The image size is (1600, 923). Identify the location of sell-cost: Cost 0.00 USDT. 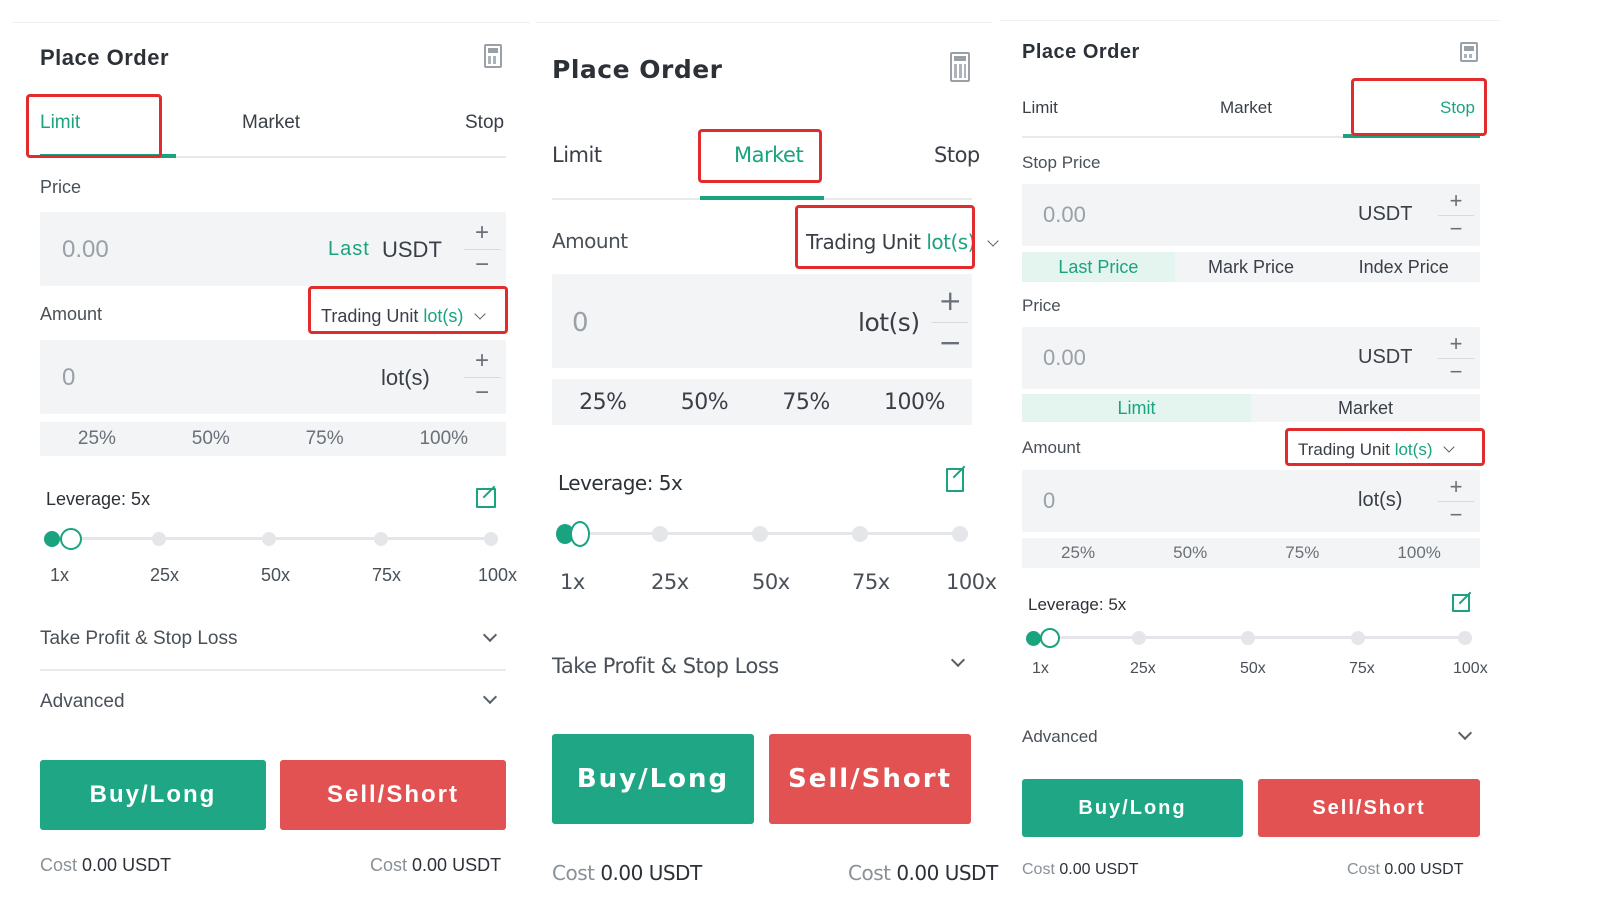
(435, 865).